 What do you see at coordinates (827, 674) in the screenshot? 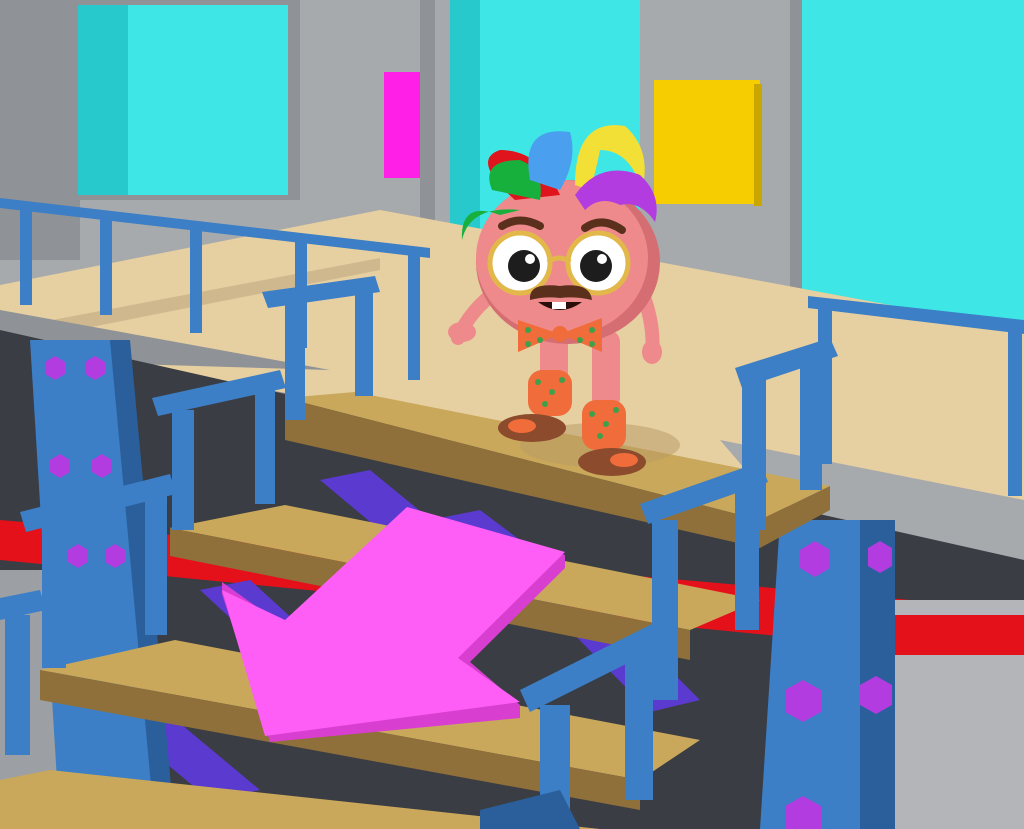
I see `right-support-column` at bounding box center [827, 674].